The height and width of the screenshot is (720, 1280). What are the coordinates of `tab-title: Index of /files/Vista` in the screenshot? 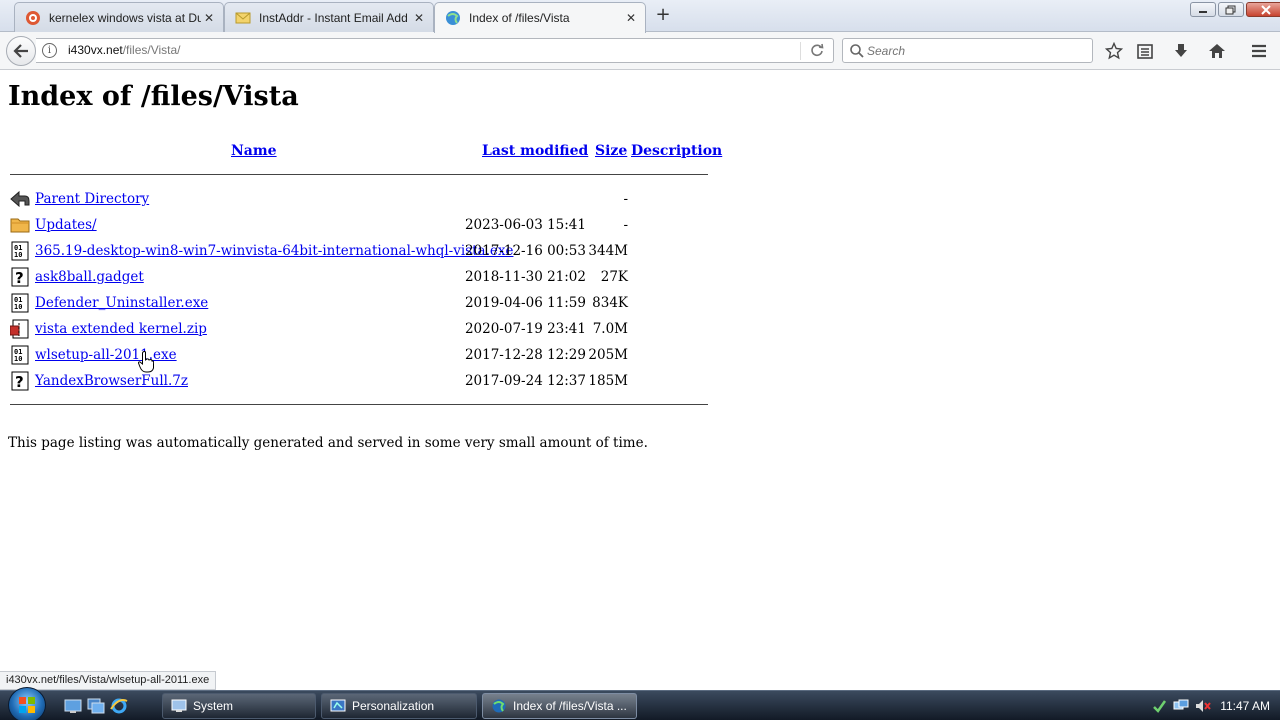 It's located at (519, 18).